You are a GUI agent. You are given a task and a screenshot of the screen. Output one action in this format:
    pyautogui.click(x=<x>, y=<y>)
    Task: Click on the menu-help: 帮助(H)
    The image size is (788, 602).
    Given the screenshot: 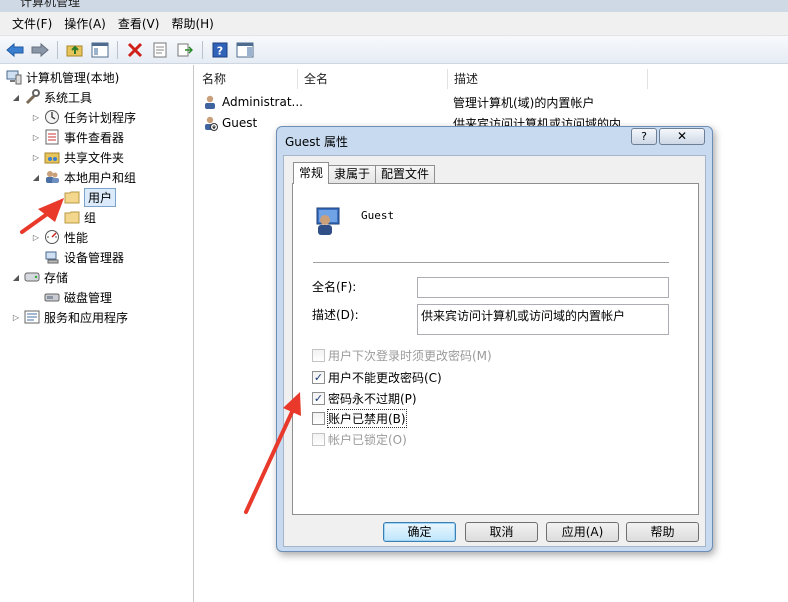 What is the action you would take?
    pyautogui.click(x=192, y=24)
    